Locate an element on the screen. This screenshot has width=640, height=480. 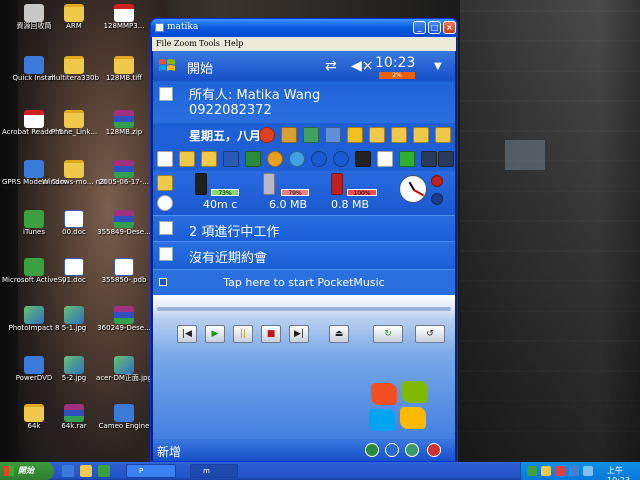
media-player-icon is located at coordinates (104, 471).